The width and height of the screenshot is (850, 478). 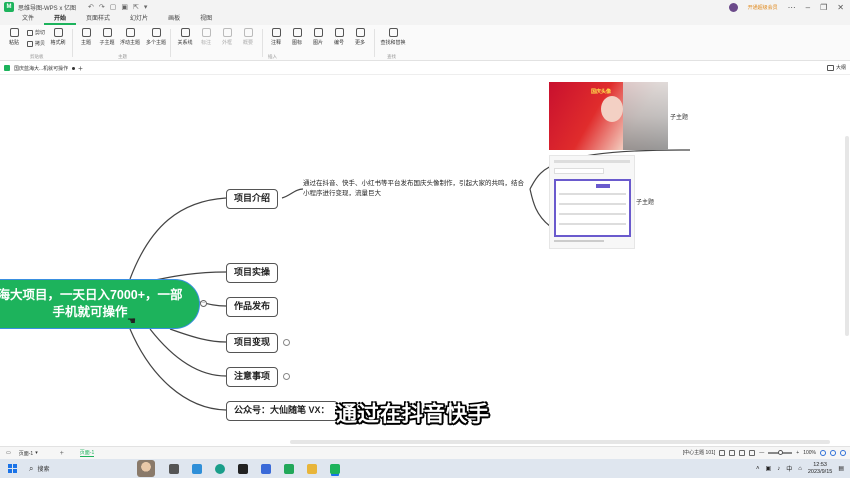 I want to click on close-icon: ✕, so click(x=840, y=7).